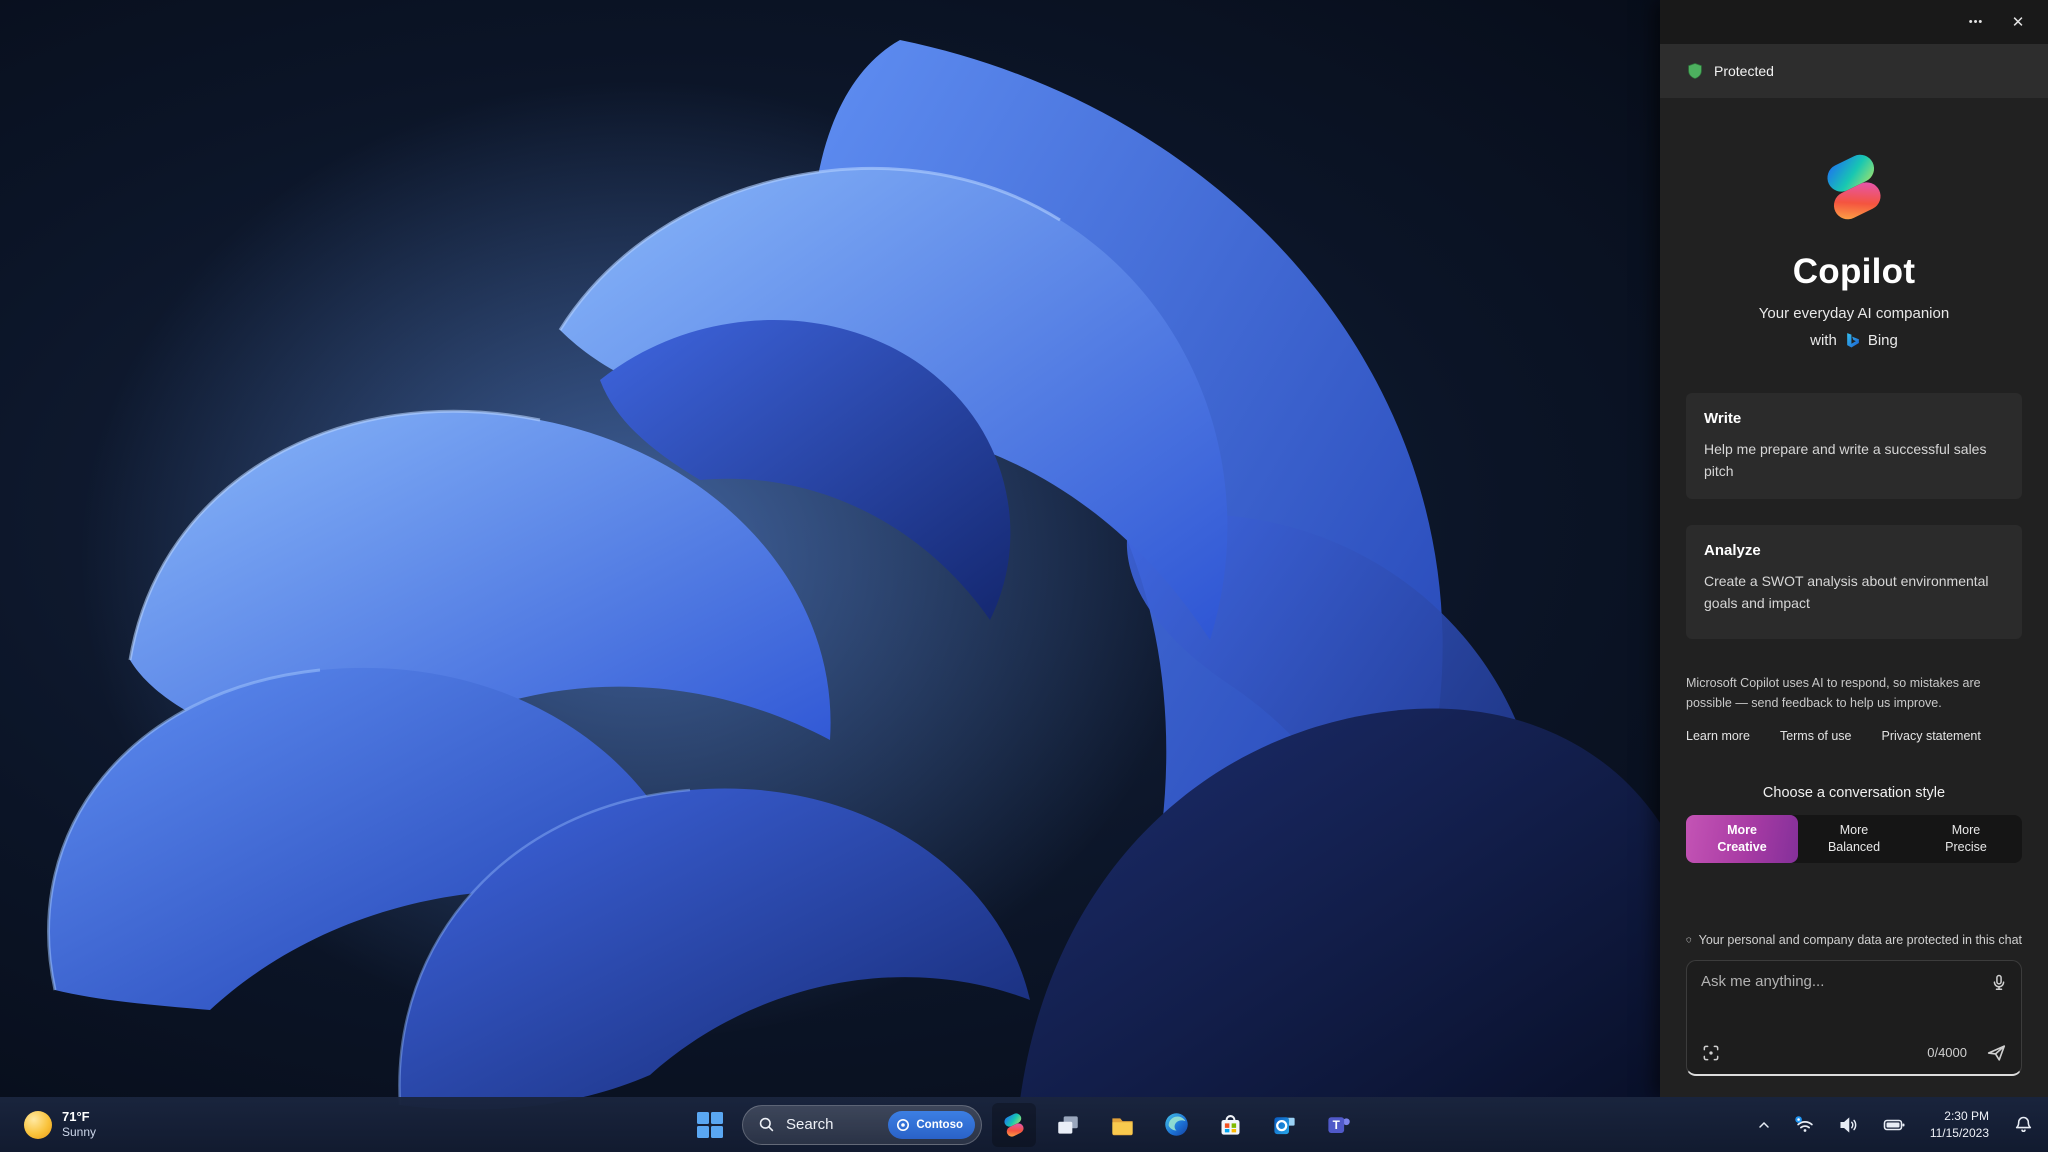 Image resolution: width=2048 pixels, height=1152 pixels. I want to click on system-tray: 2:30 PM 11/15/2023, so click(1895, 1124).